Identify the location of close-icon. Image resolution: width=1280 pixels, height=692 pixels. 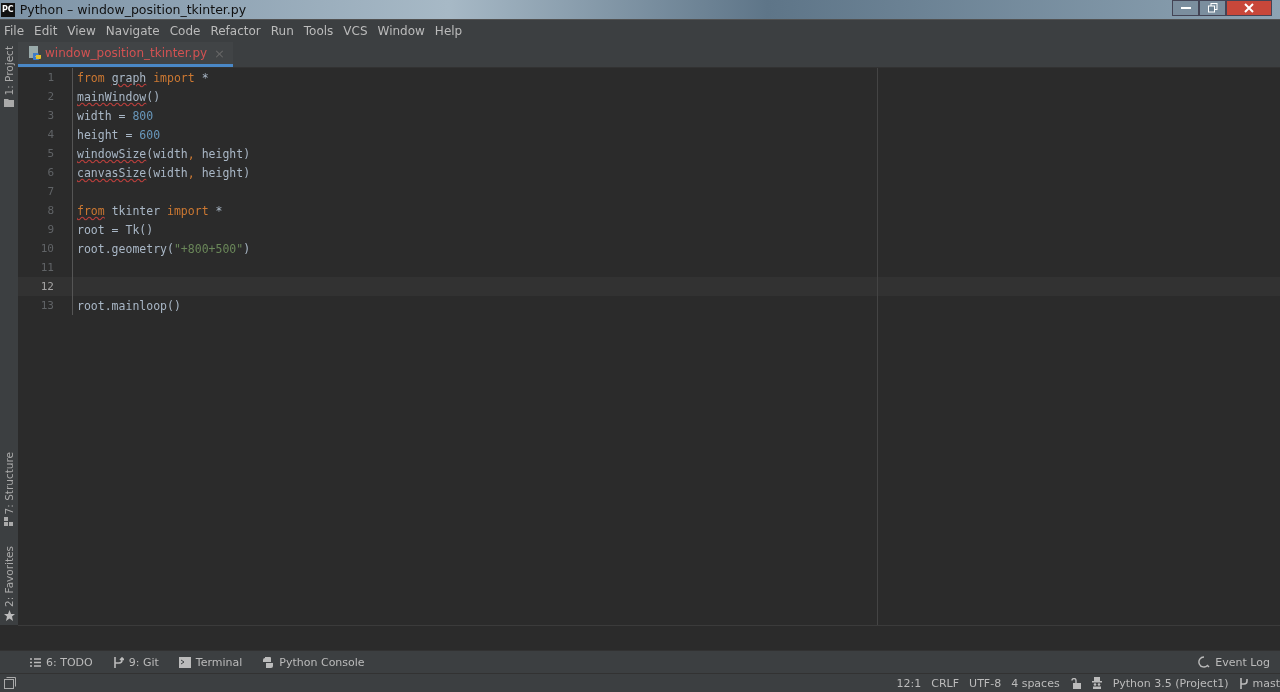
(1249, 8).